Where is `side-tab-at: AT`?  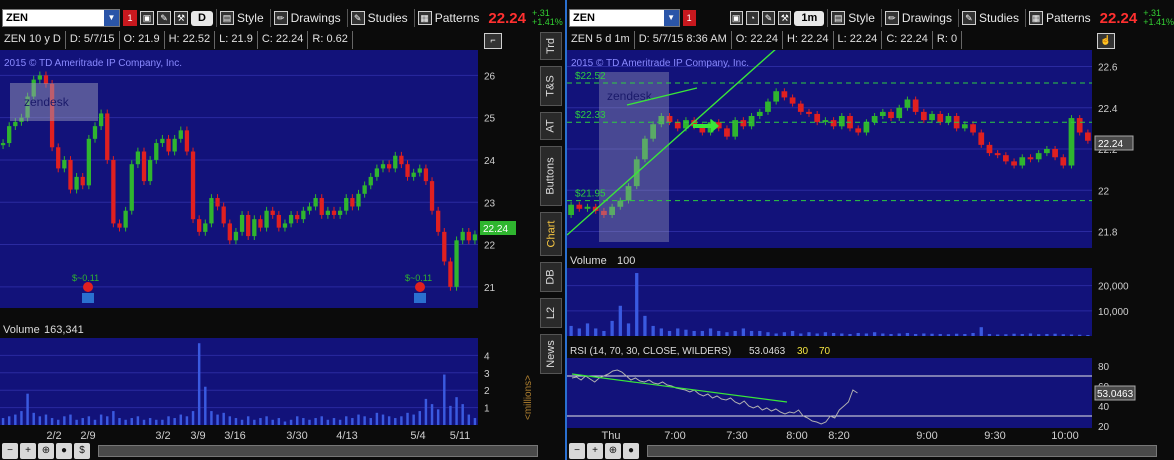 side-tab-at: AT is located at coordinates (551, 126).